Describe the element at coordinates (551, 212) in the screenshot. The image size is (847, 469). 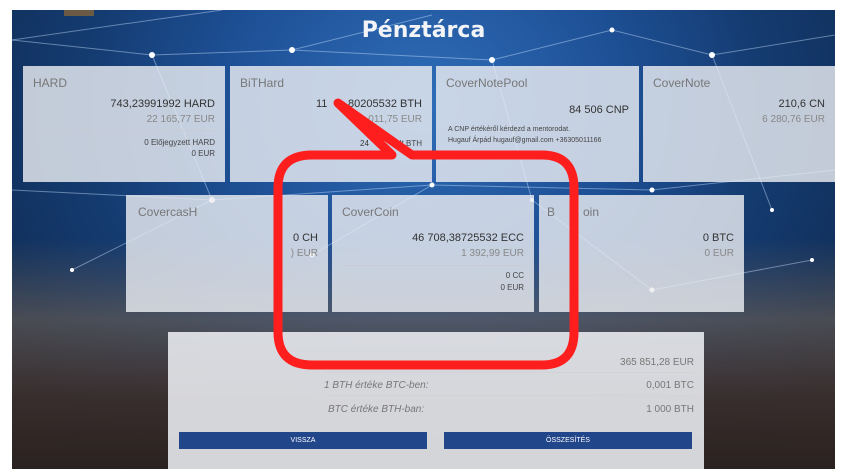
I see `card-title-start: B` at that location.